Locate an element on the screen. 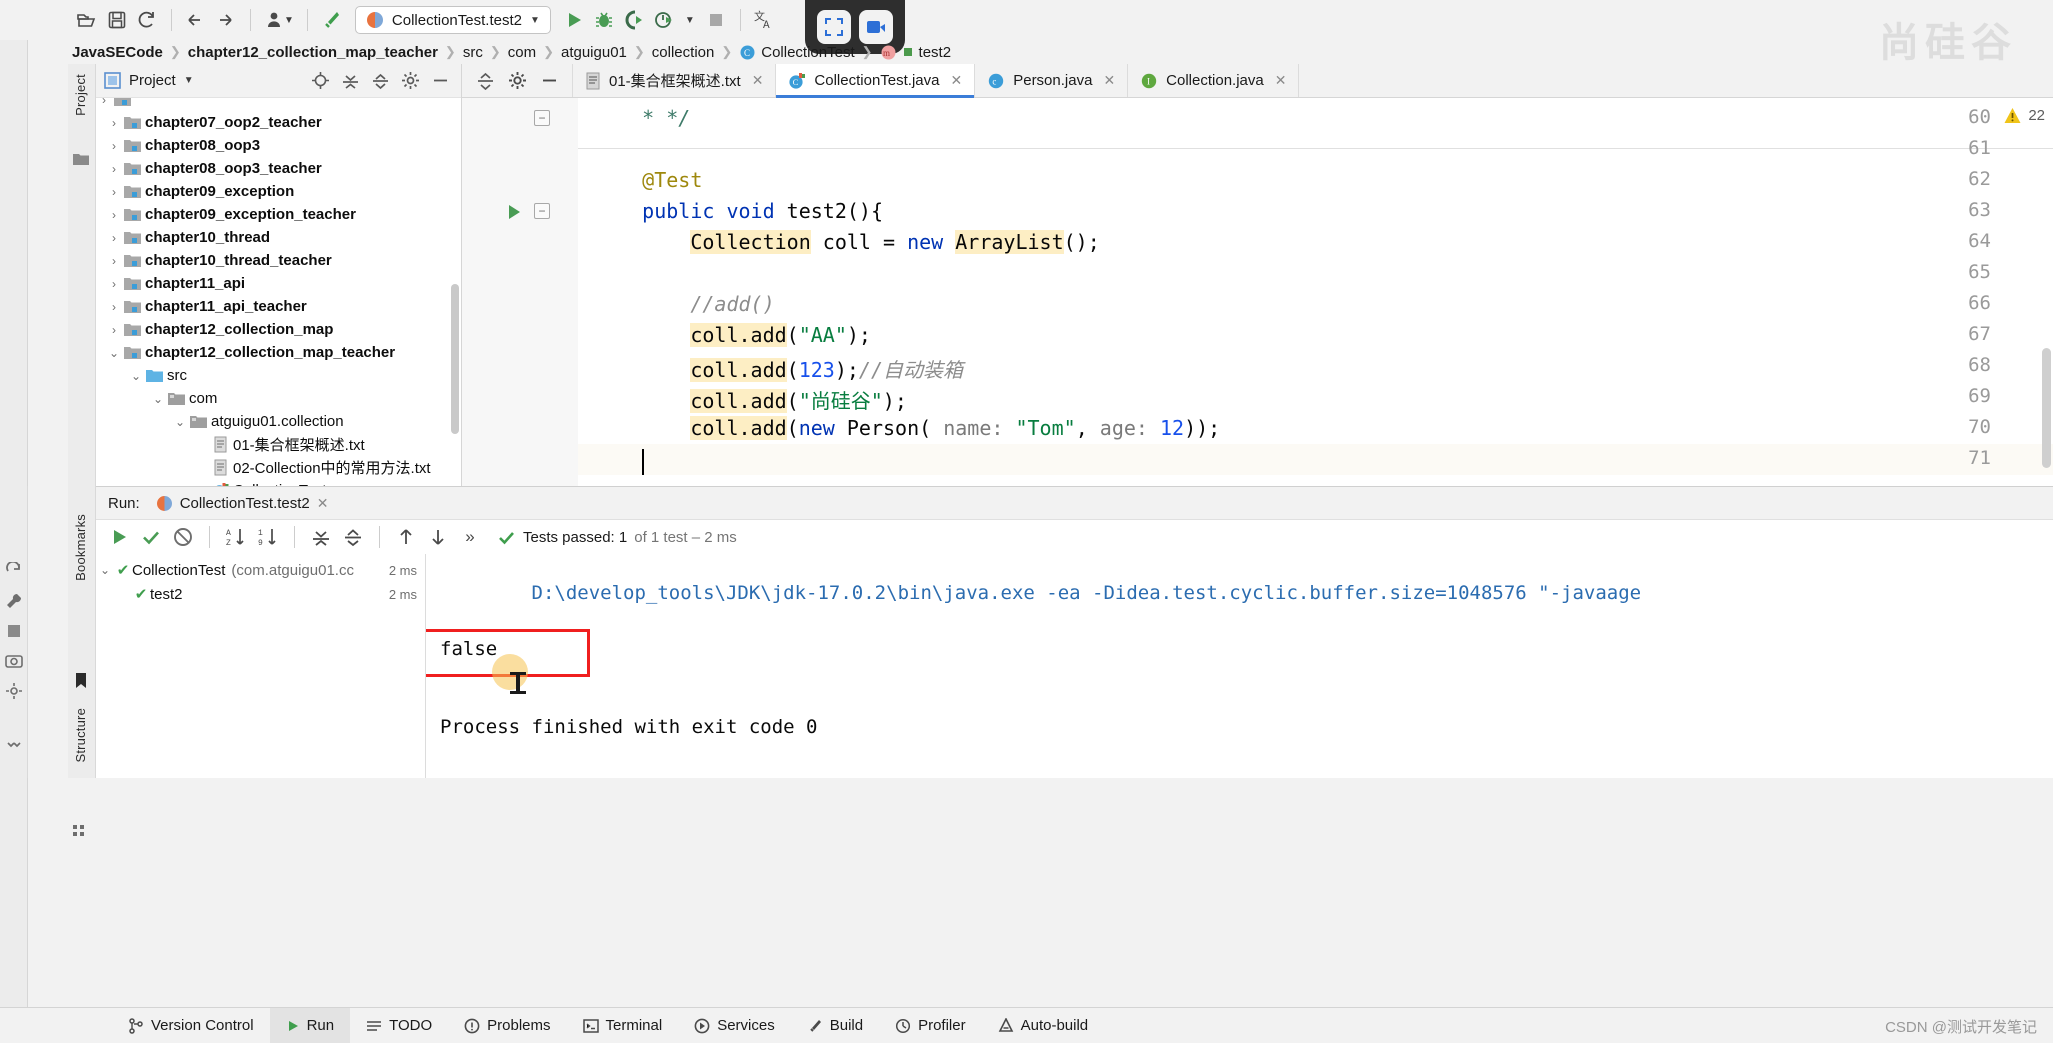 The image size is (2053, 1043). editor-vertical-scrollbar is located at coordinates (2046, 408).